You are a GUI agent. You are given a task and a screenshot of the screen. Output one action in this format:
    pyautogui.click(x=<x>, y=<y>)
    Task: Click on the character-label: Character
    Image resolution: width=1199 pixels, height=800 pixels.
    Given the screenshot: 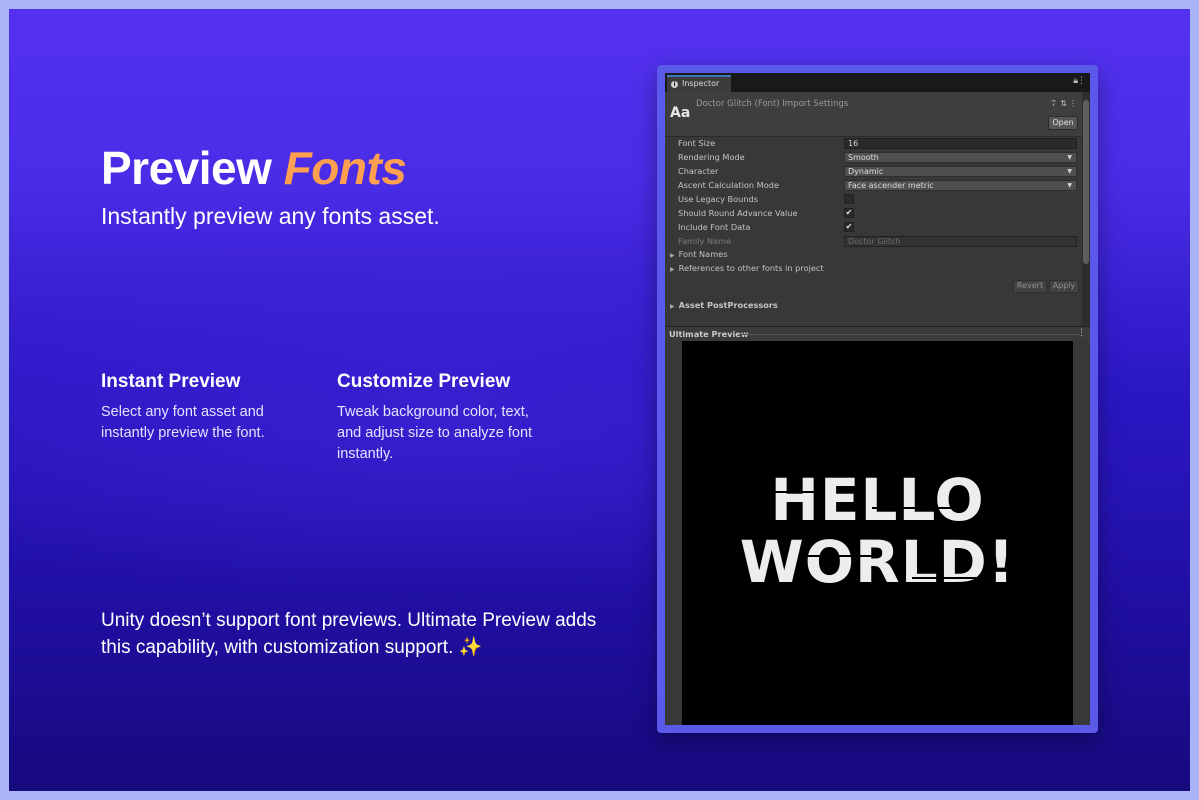 What is the action you would take?
    pyautogui.click(x=698, y=171)
    